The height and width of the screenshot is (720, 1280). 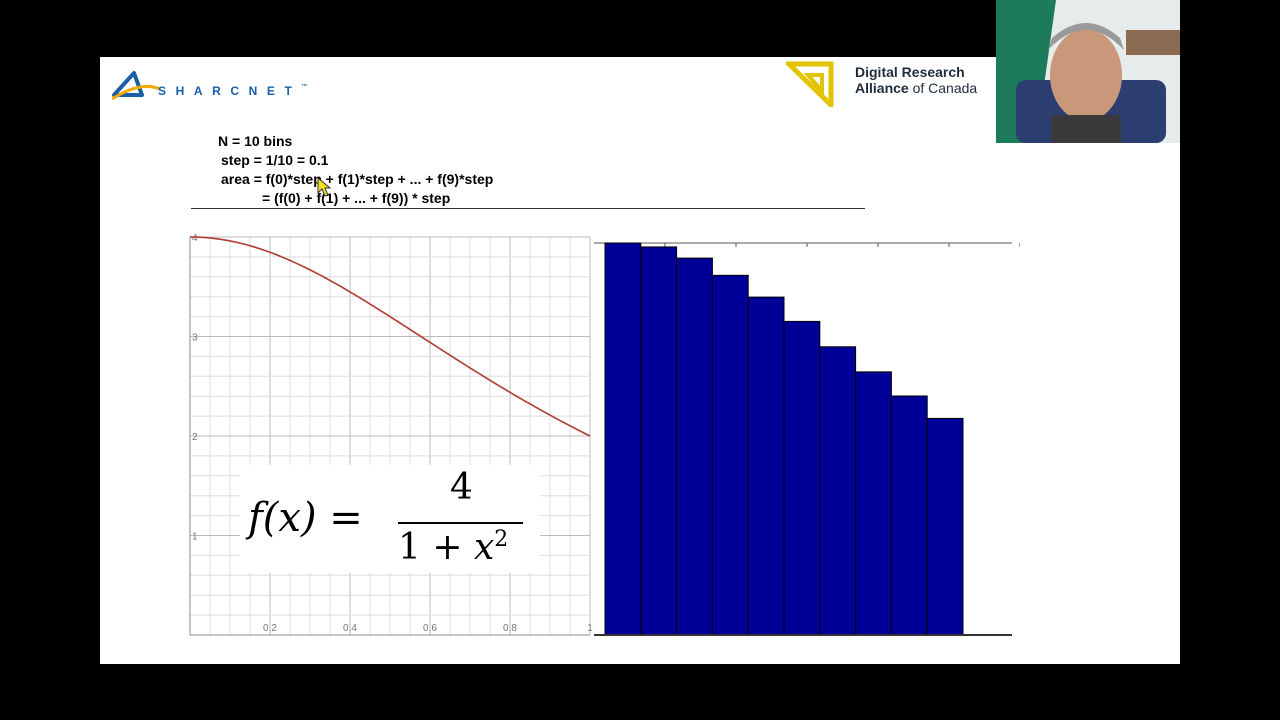 What do you see at coordinates (460, 523) in the screenshot?
I see `fraction-bar` at bounding box center [460, 523].